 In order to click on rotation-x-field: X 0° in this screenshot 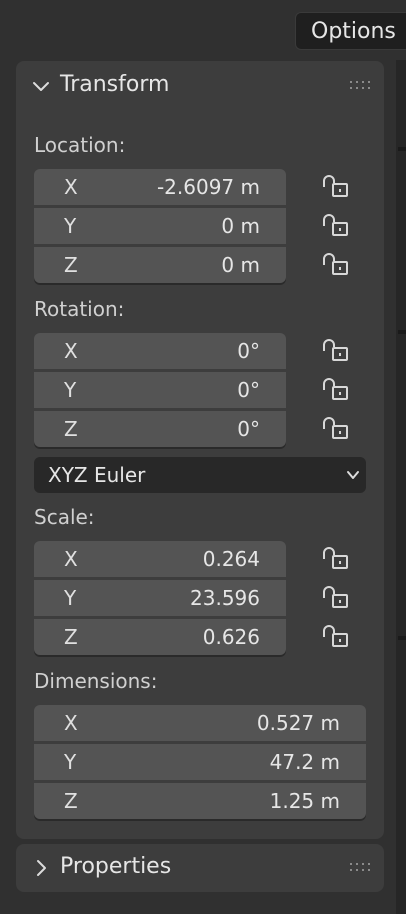, I will do `click(160, 351)`.